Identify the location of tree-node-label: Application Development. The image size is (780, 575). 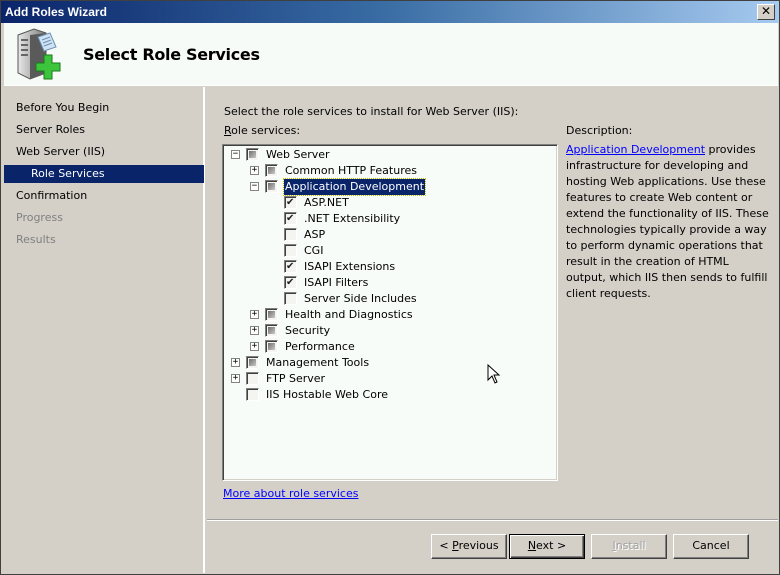
(354, 187).